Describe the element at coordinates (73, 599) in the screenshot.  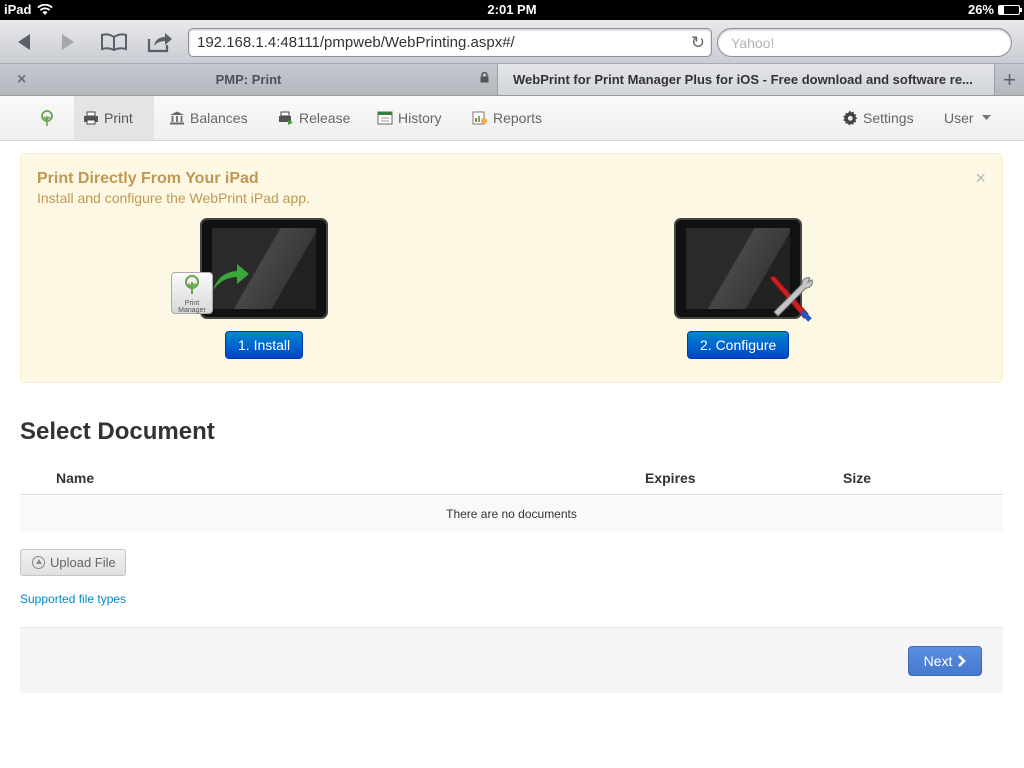
I see `supported-file-types-link: Supported file types` at that location.